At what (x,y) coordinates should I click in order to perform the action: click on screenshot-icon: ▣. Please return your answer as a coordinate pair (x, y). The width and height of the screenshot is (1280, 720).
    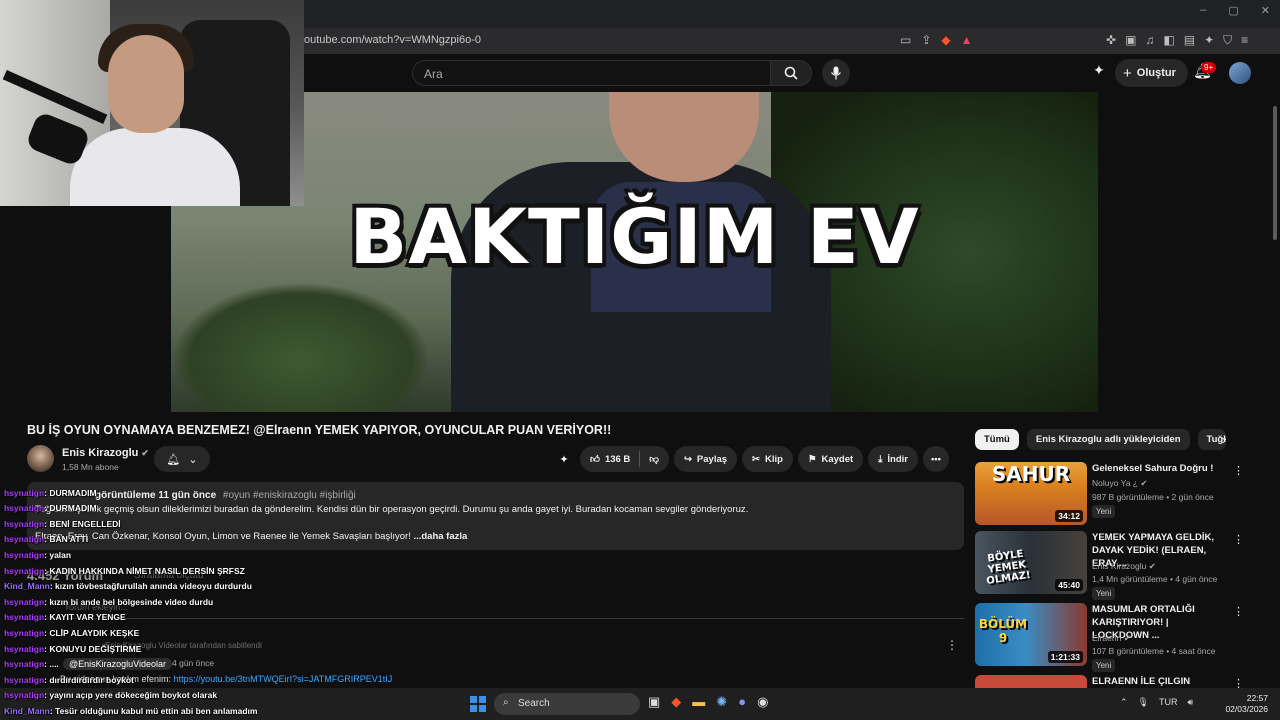
    Looking at the image, I should click on (1130, 40).